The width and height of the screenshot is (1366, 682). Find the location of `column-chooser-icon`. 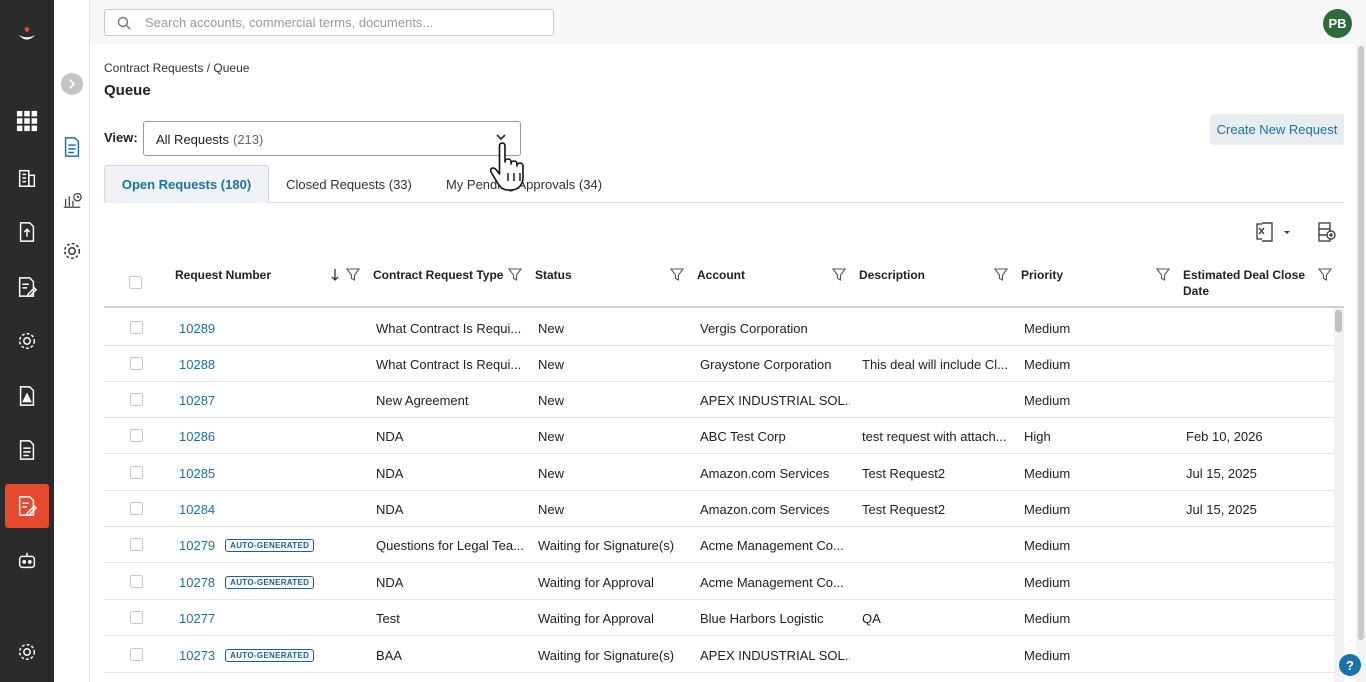

column-chooser-icon is located at coordinates (1326, 232).